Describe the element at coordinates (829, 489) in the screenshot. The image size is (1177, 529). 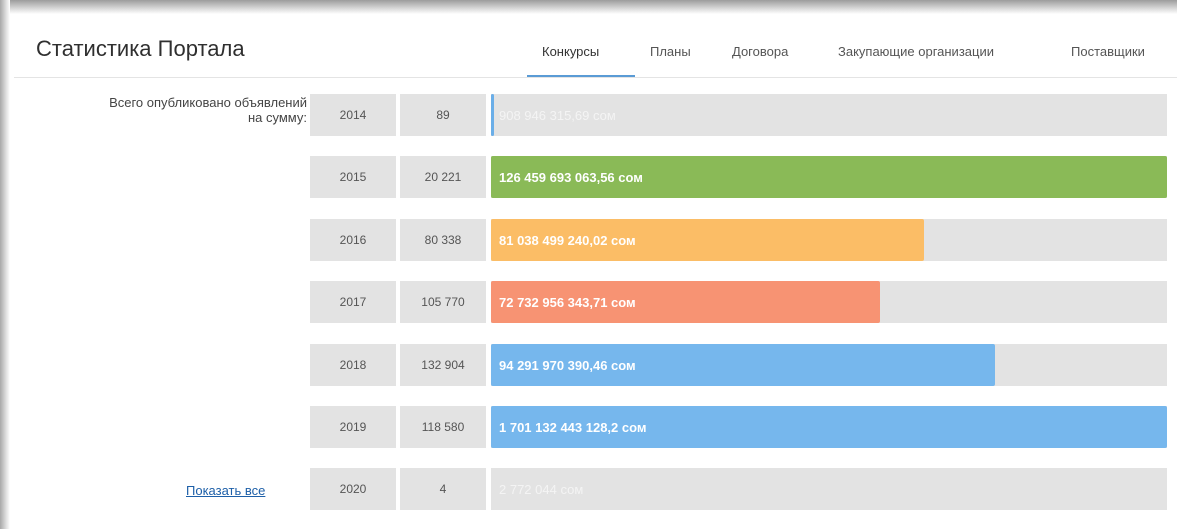
I see `amount-bar-track: 2 772 044 сом` at that location.